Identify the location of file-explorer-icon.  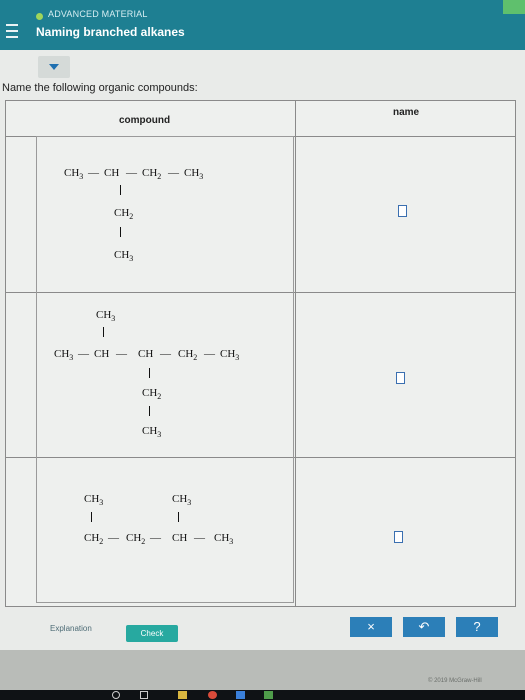
(182, 695).